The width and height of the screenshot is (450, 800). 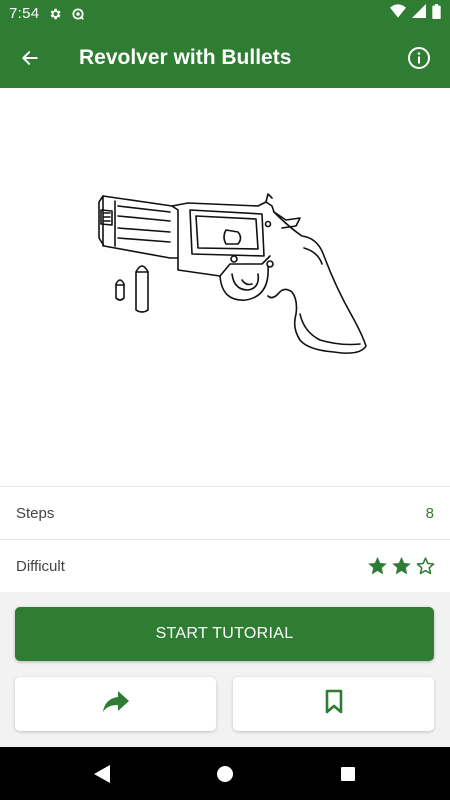 I want to click on back-triangle-icon, so click(x=102, y=774).